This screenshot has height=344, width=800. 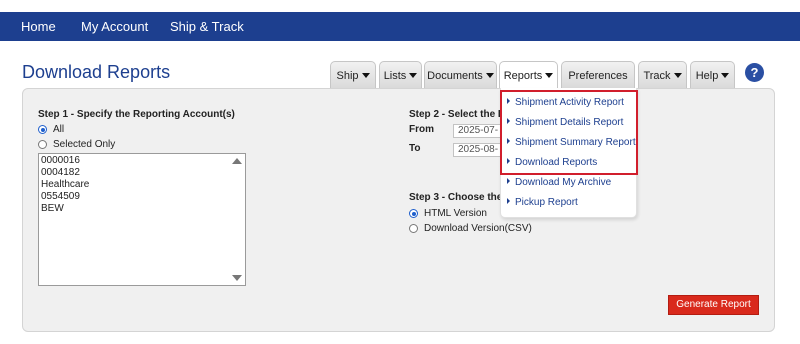 I want to click on menu-item-shipment-summary-report: Shipment Summary Report, so click(x=571, y=143).